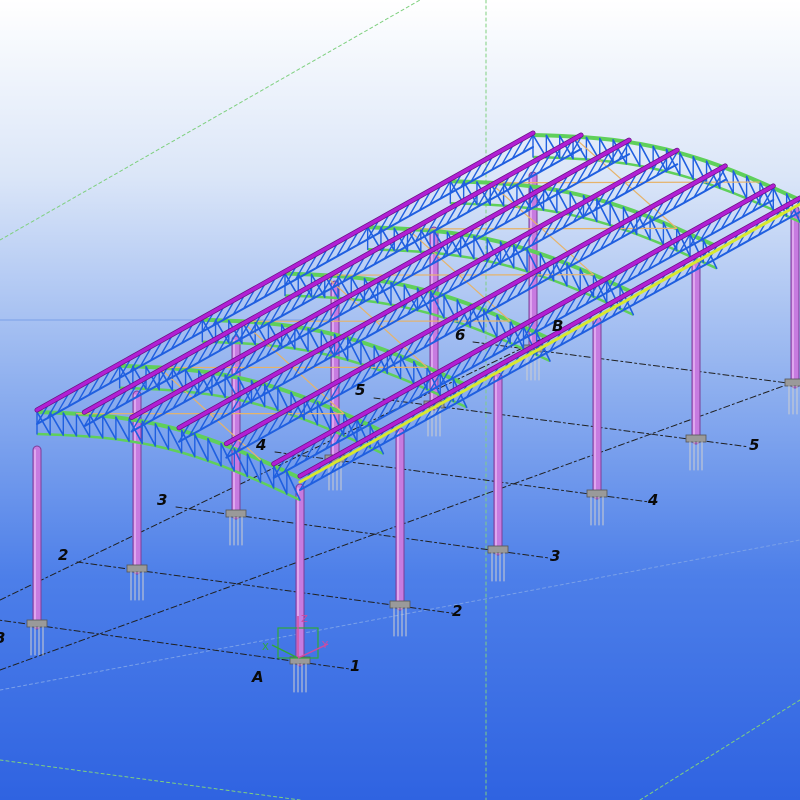  I want to click on grid-label-B: B, so click(557, 326).